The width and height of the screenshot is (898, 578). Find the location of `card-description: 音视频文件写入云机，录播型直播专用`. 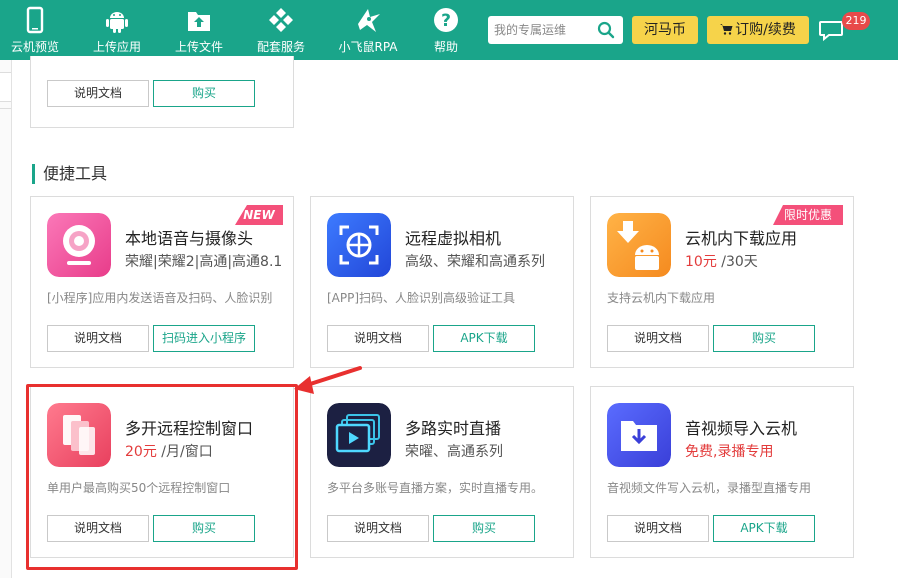

card-description: 音视频文件写入云机，录播型直播专用 is located at coordinates (709, 488).